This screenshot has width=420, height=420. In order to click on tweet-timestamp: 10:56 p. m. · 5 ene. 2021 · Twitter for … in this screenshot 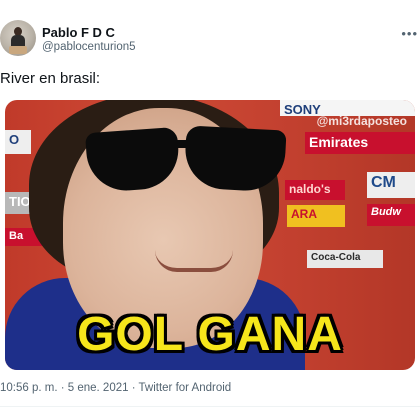, I will do `click(115, 388)`.